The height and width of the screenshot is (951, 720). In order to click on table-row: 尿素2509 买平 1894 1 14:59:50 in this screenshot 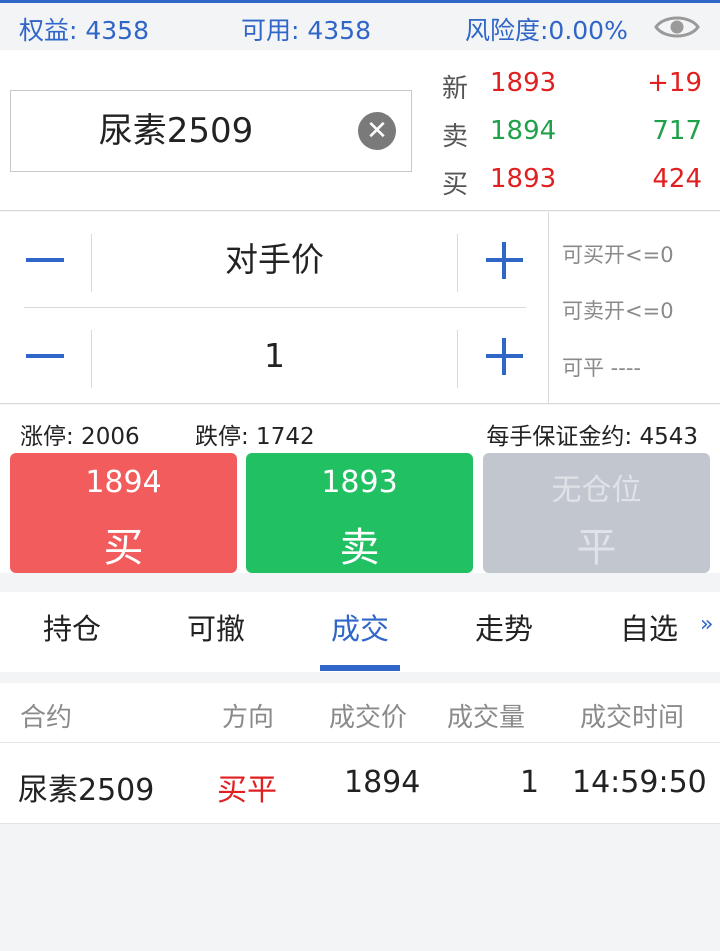, I will do `click(360, 783)`.